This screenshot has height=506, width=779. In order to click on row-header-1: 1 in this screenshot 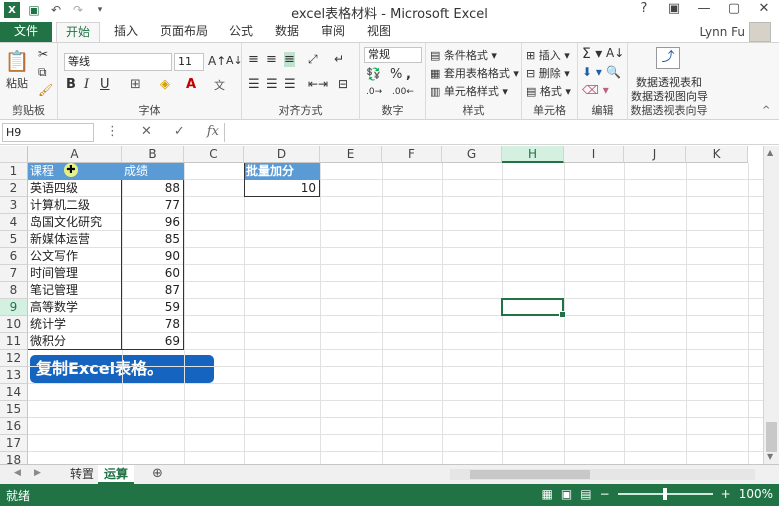, I will do `click(14, 171)`.